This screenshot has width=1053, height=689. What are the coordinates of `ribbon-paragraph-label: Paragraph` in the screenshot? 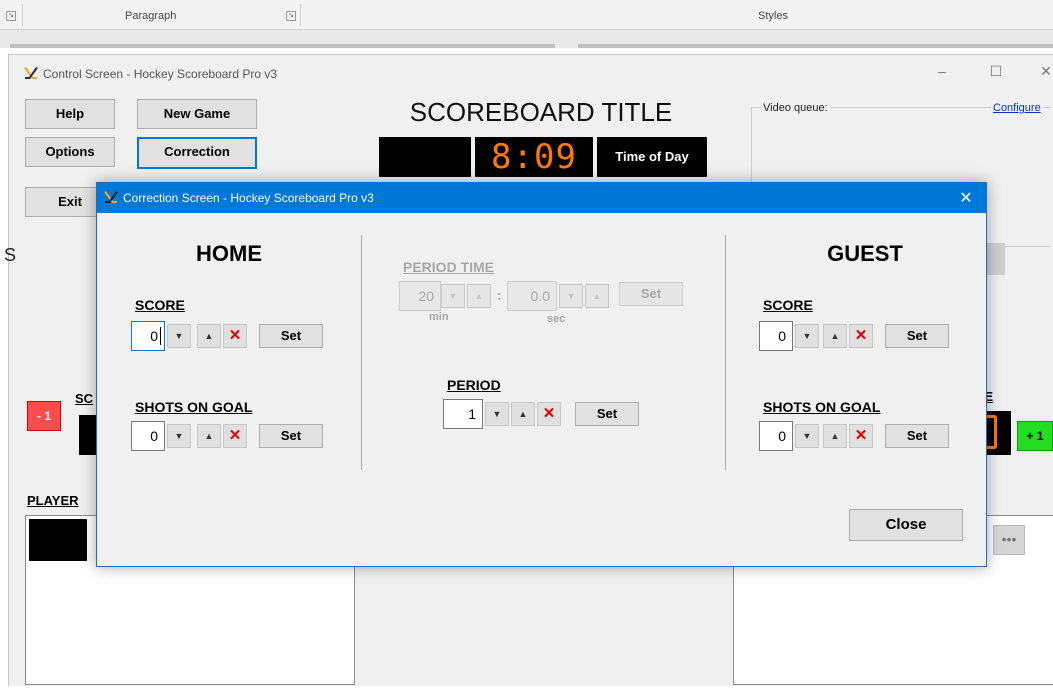 It's located at (151, 16).